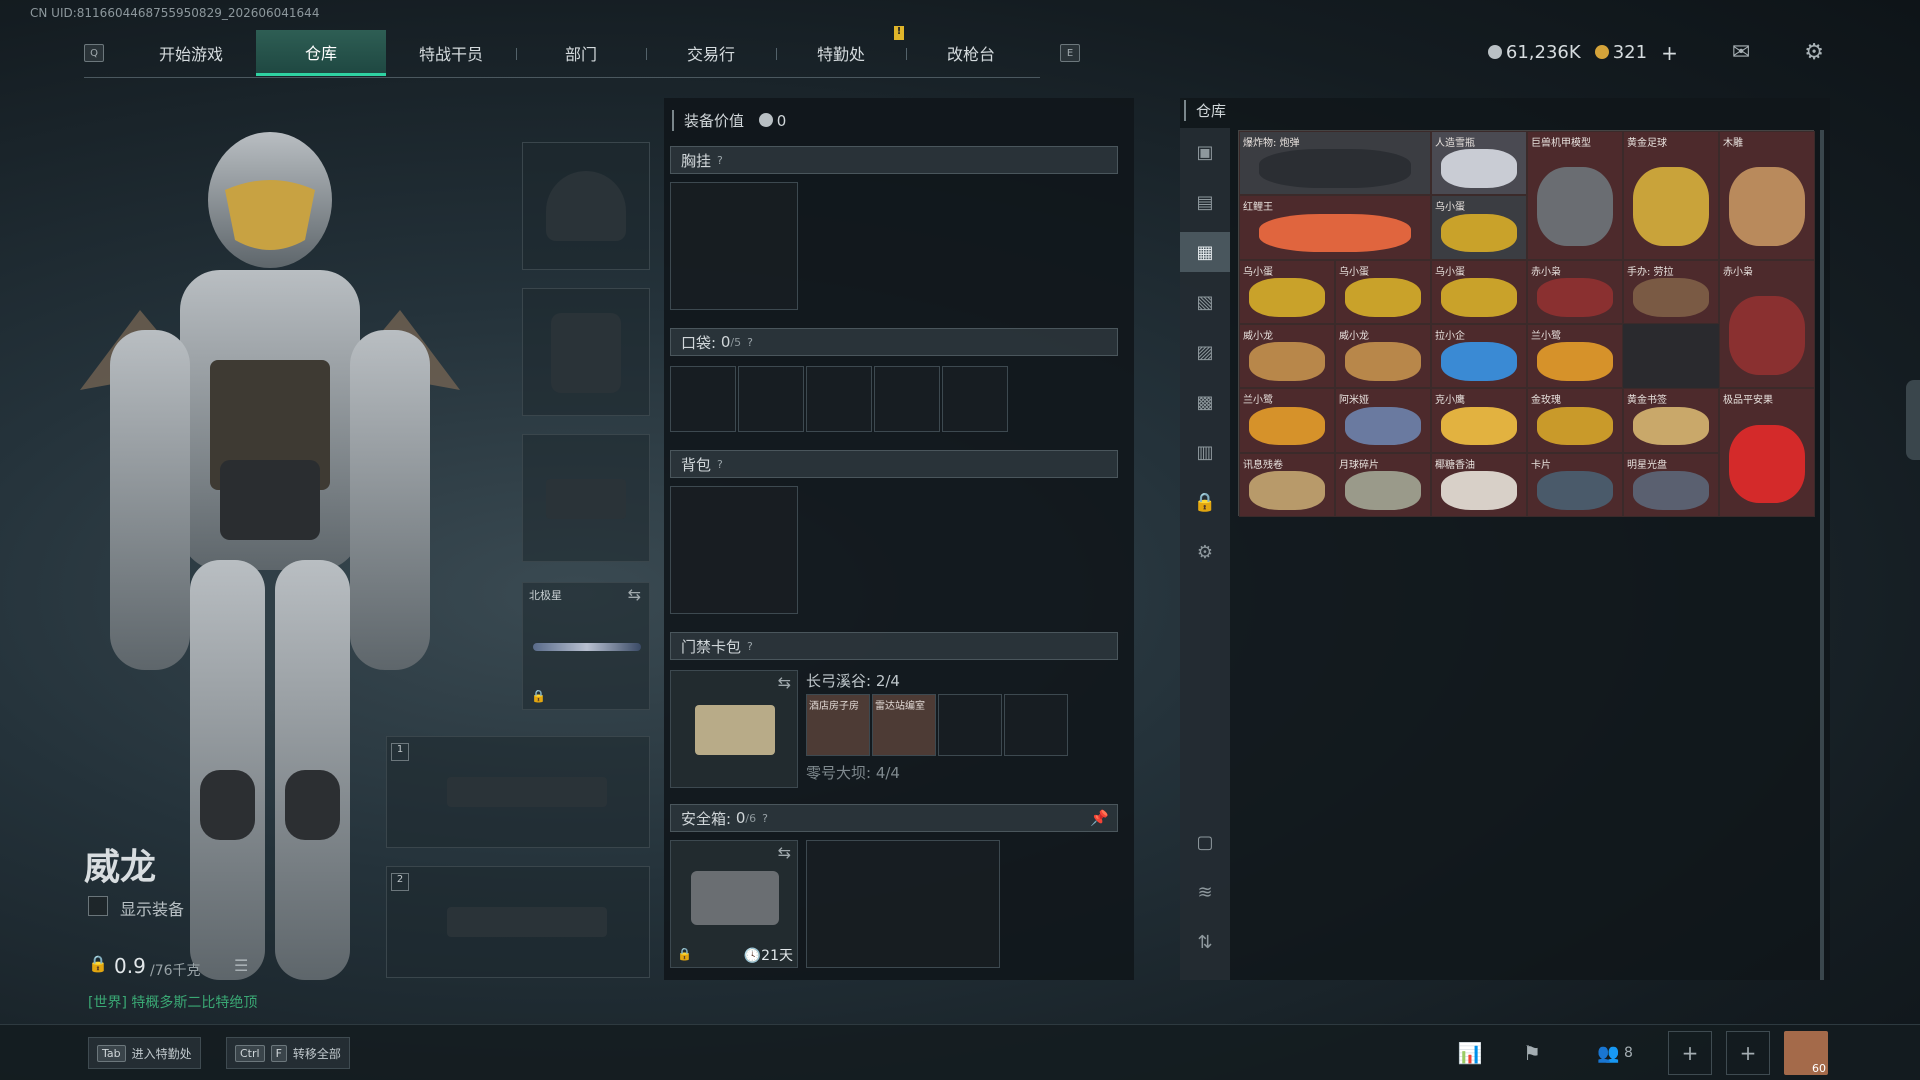  What do you see at coordinates (734, 550) in the screenshot?
I see `backpack-slot` at bounding box center [734, 550].